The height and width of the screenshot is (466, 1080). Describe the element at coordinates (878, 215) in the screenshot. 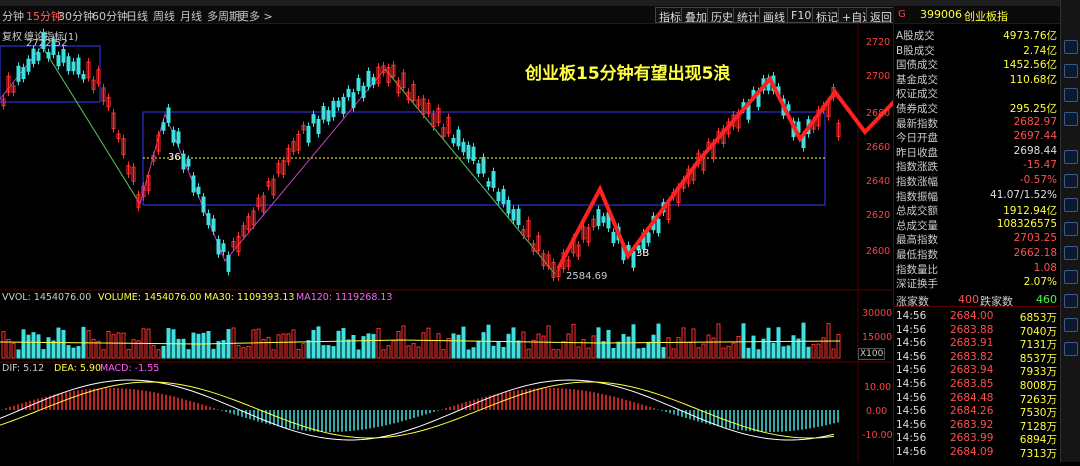

I see `y-tick: 2620` at that location.